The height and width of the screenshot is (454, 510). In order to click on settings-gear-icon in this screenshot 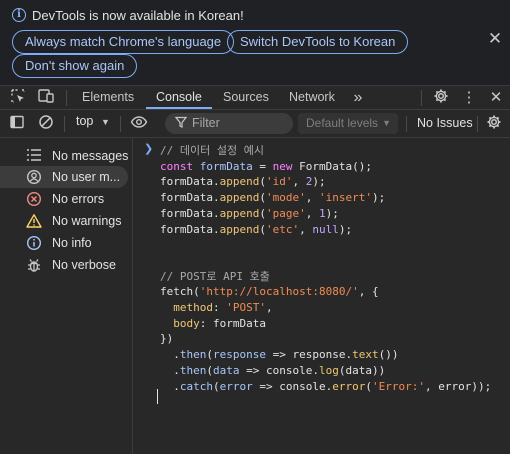, I will do `click(441, 98)`.